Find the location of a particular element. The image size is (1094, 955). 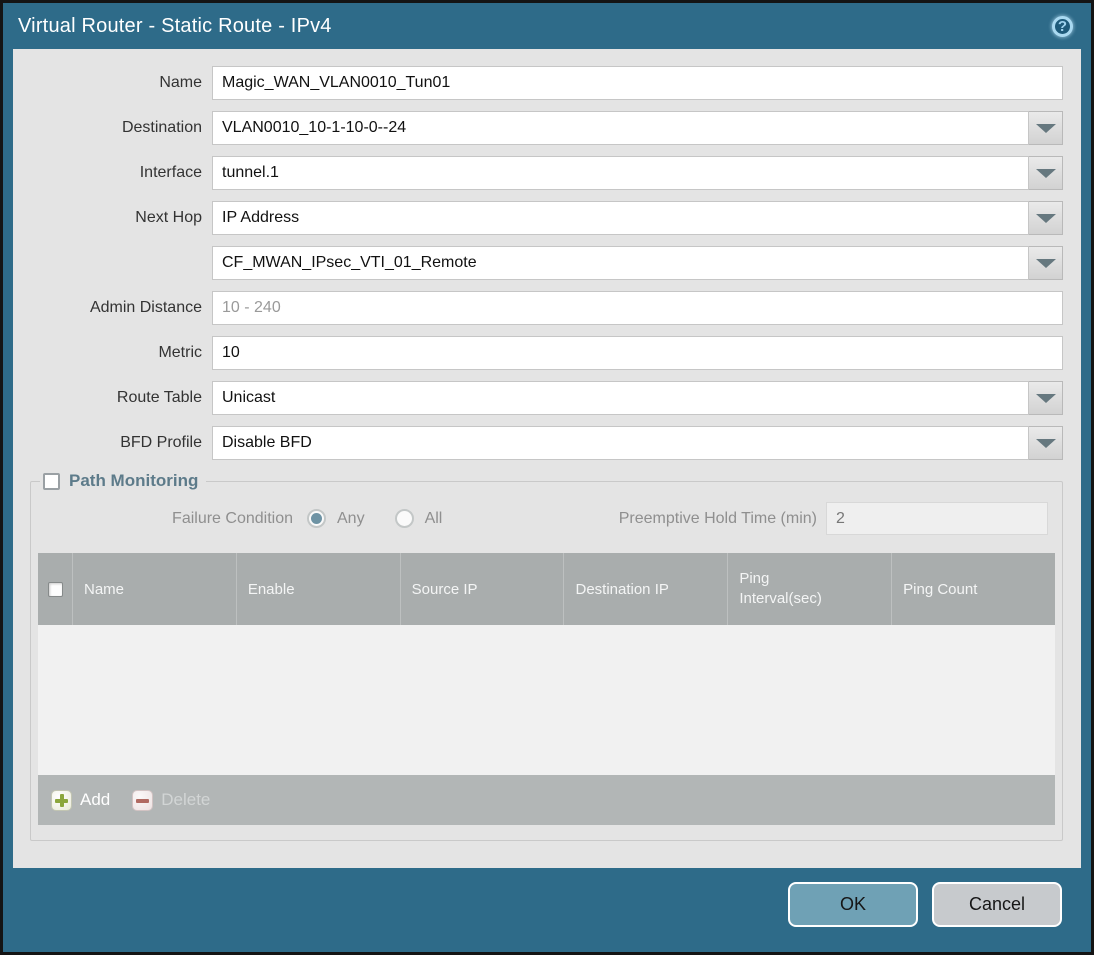

metric-field is located at coordinates (637, 353).